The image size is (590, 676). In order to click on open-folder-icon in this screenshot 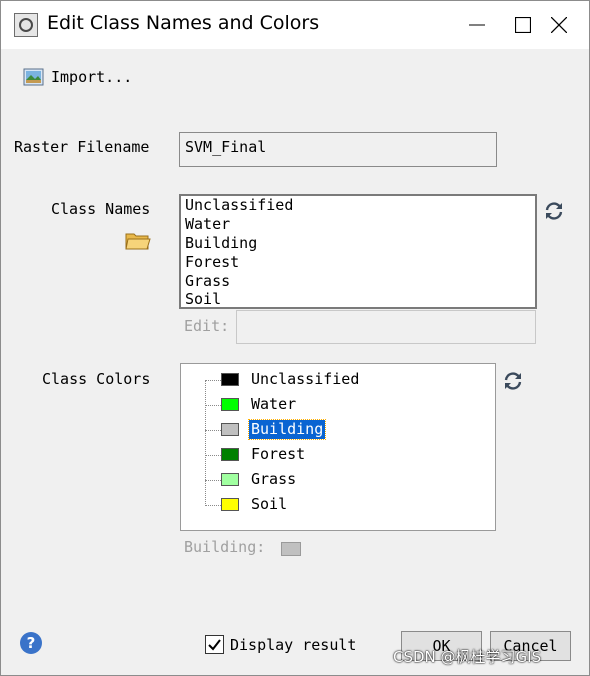, I will do `click(138, 240)`.